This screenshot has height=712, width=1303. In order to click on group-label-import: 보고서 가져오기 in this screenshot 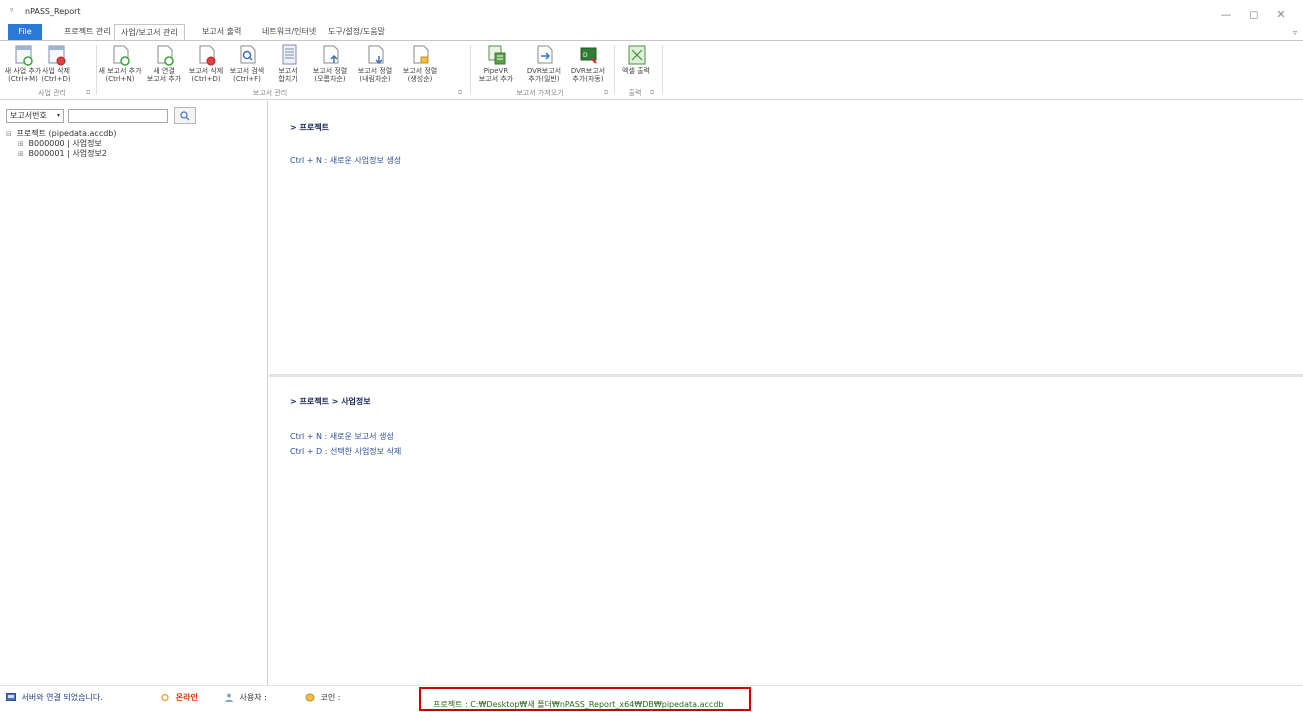, I will do `click(540, 93)`.